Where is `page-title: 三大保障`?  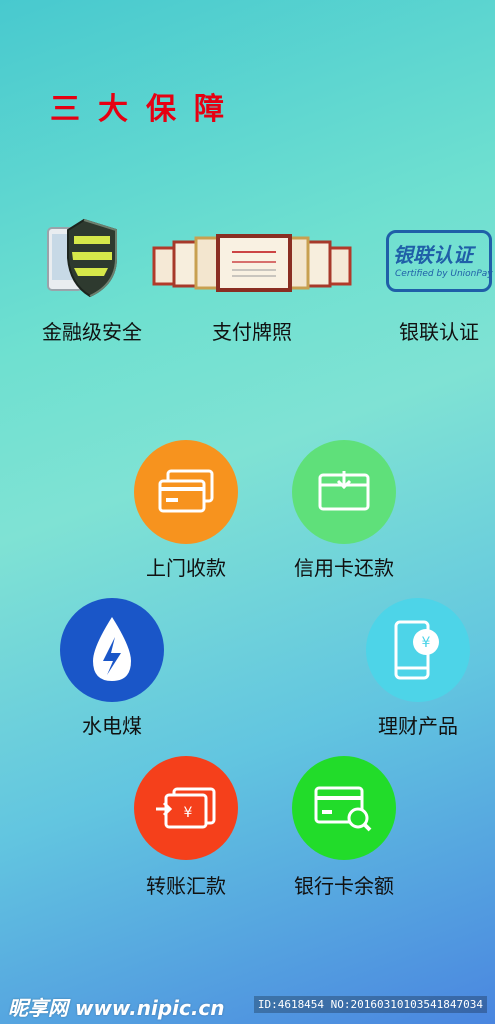
page-title: 三大保障 is located at coordinates (146, 109).